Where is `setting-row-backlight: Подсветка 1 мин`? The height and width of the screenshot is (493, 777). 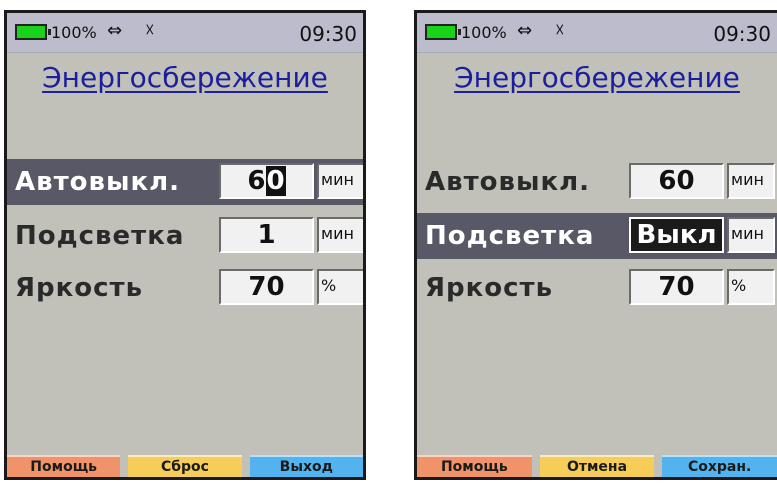 setting-row-backlight: Подсветка 1 мин is located at coordinates (185, 236).